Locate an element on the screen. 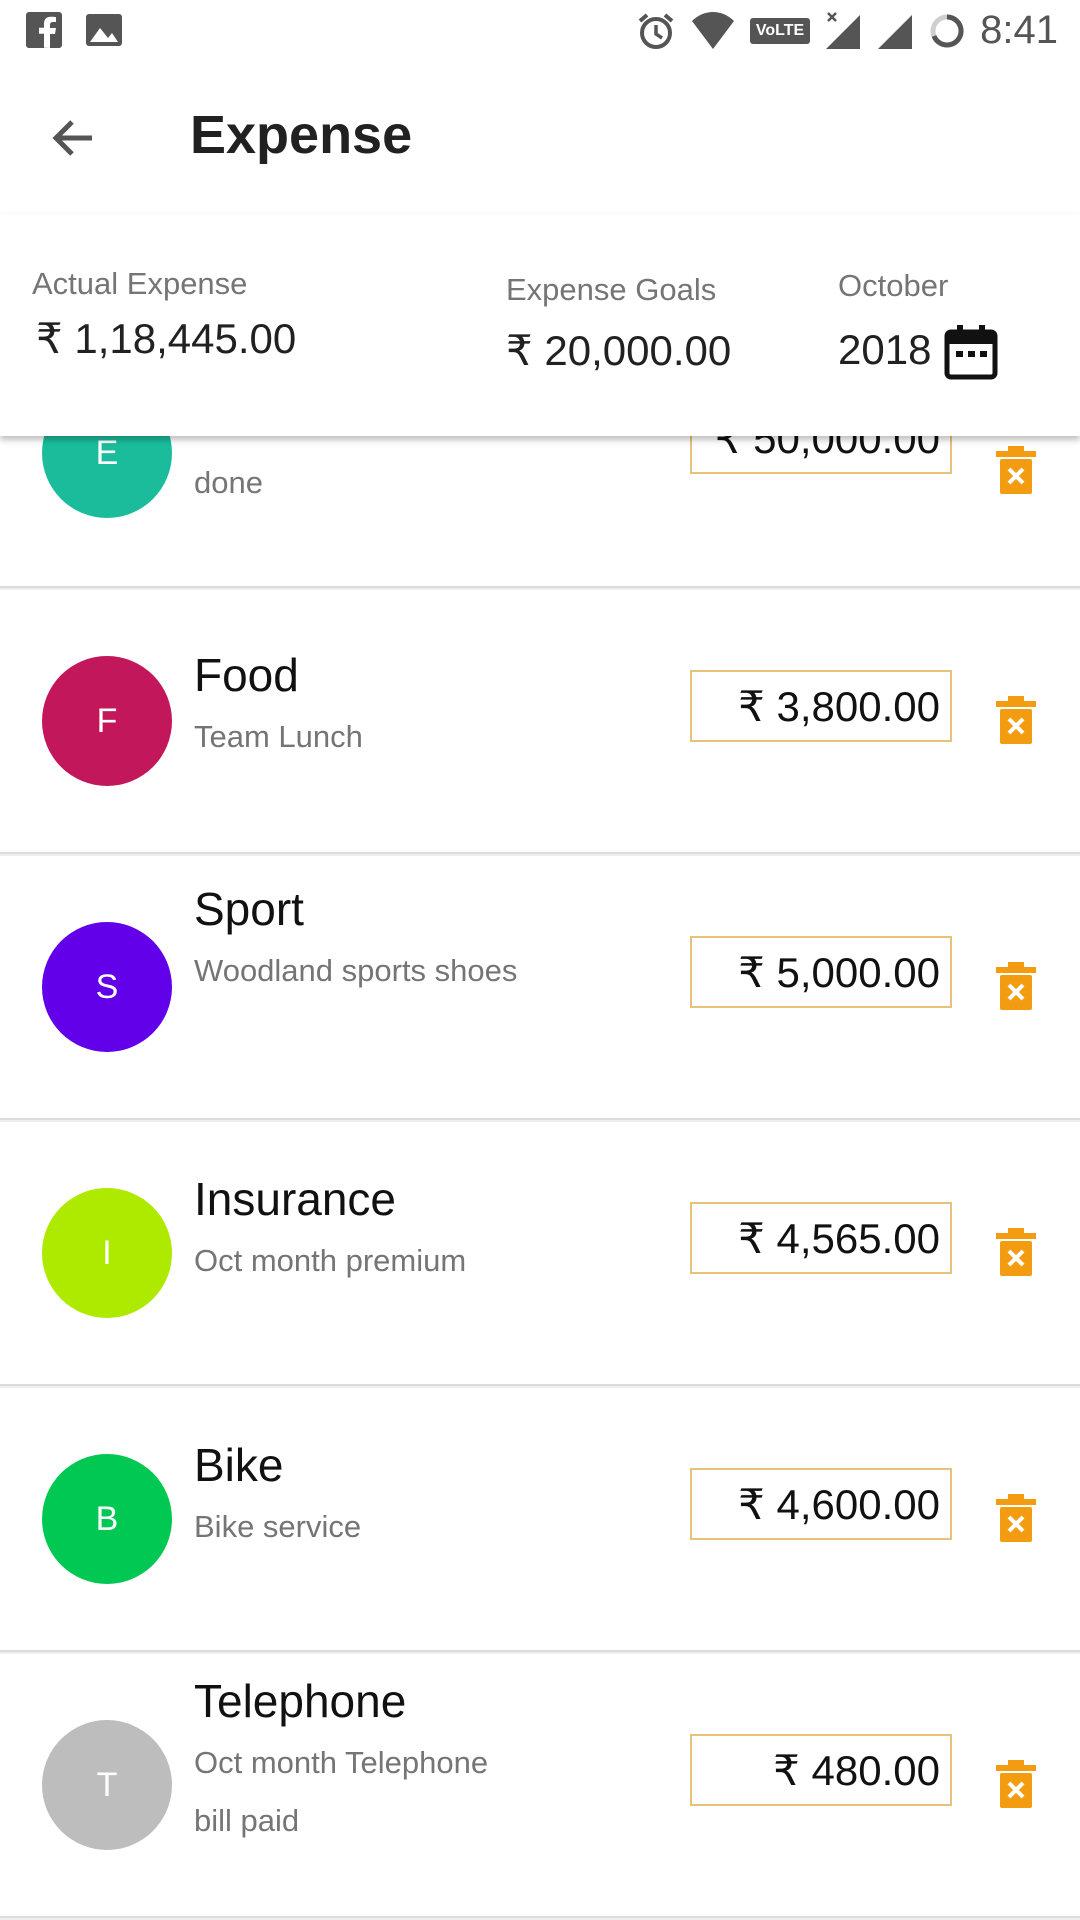 The height and width of the screenshot is (1920, 1080). avatar-initial: S is located at coordinates (107, 986).